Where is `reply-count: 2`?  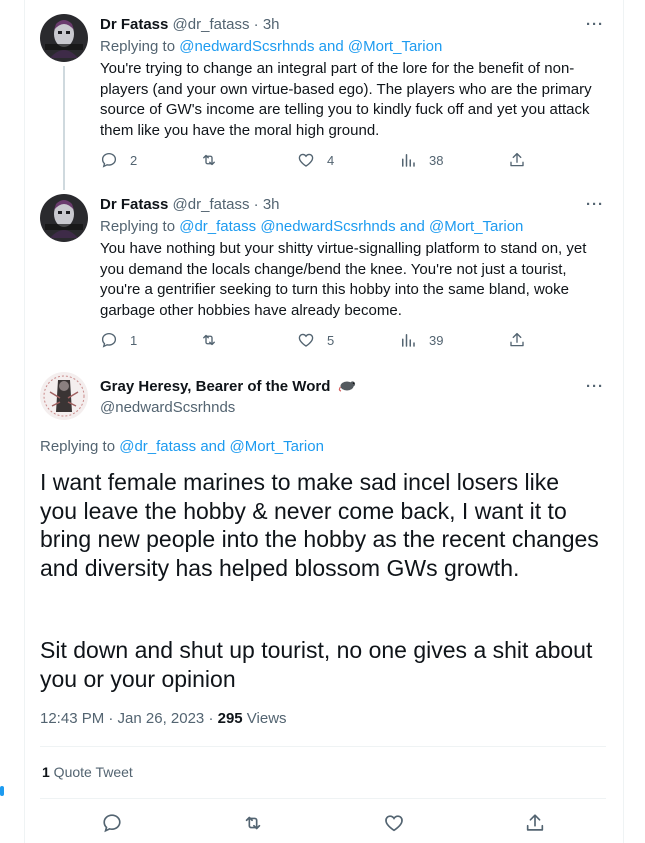 reply-count: 2 is located at coordinates (134, 160).